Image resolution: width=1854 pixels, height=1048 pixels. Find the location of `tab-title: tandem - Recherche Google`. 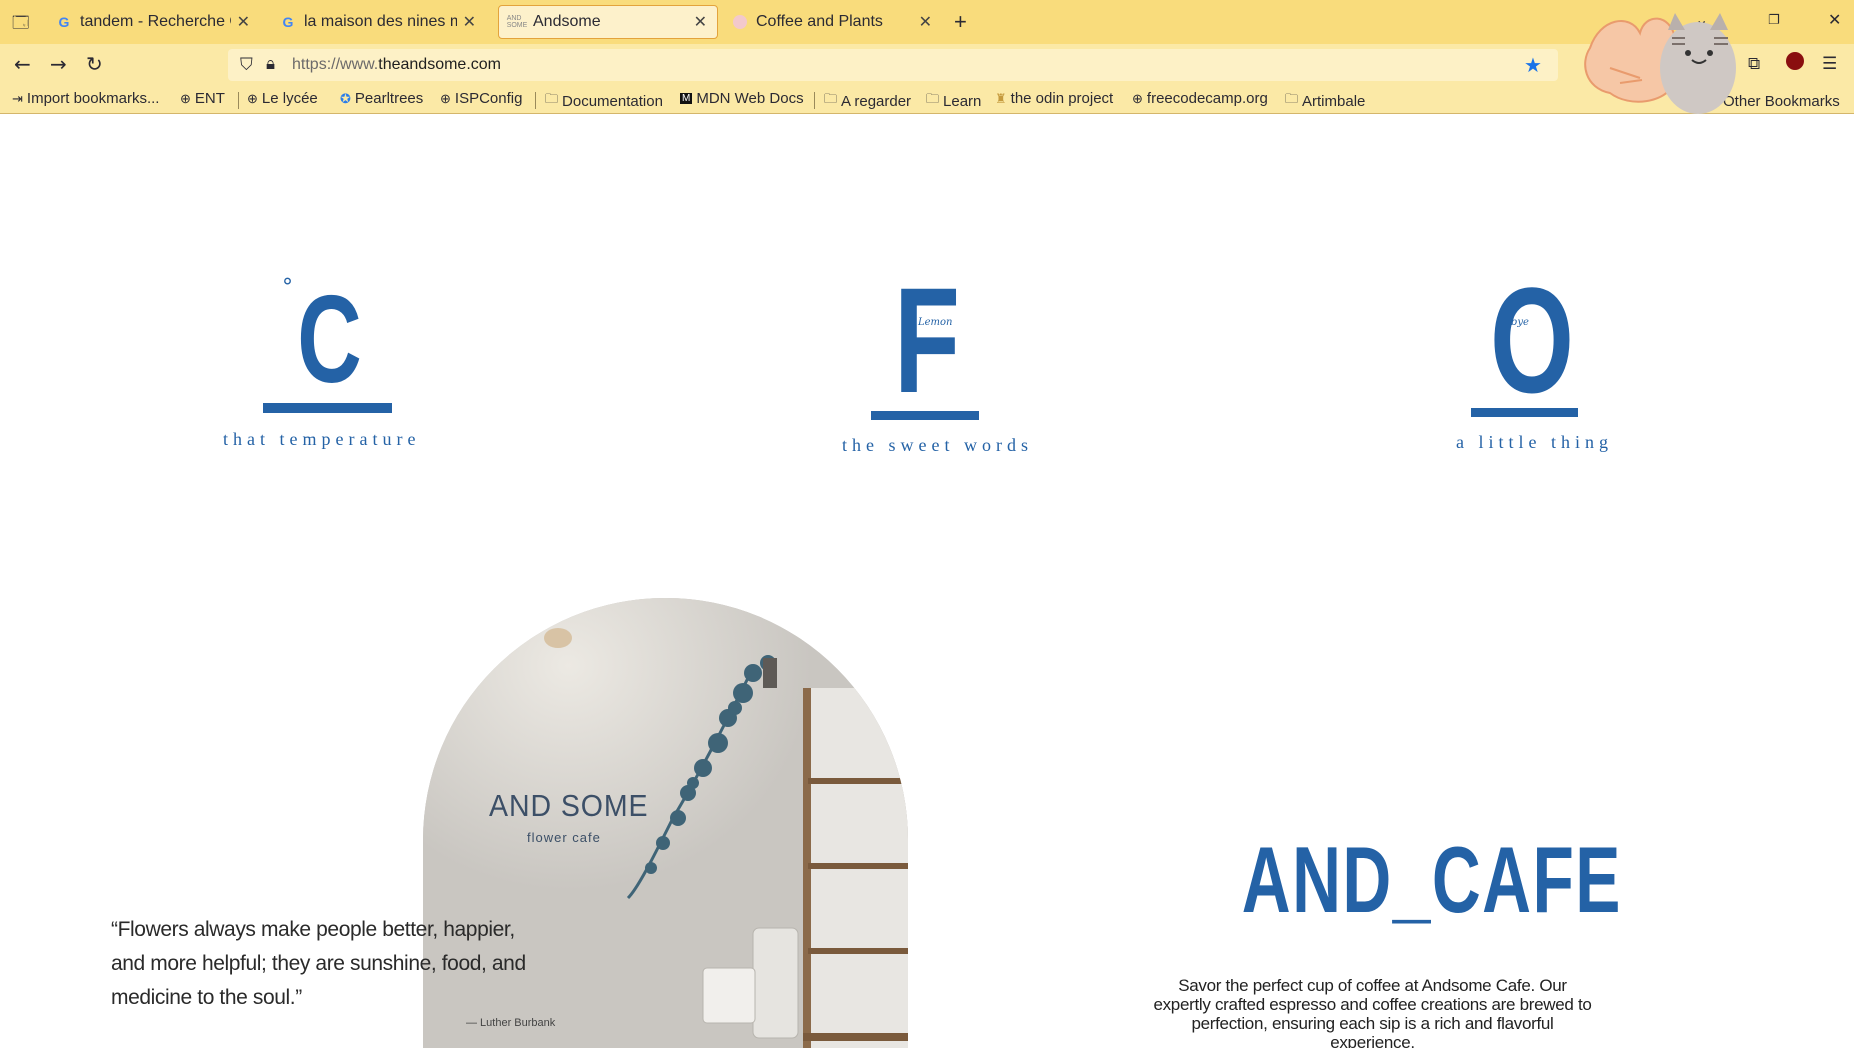

tab-title: tandem - Recherche Google is located at coordinates (155, 21).